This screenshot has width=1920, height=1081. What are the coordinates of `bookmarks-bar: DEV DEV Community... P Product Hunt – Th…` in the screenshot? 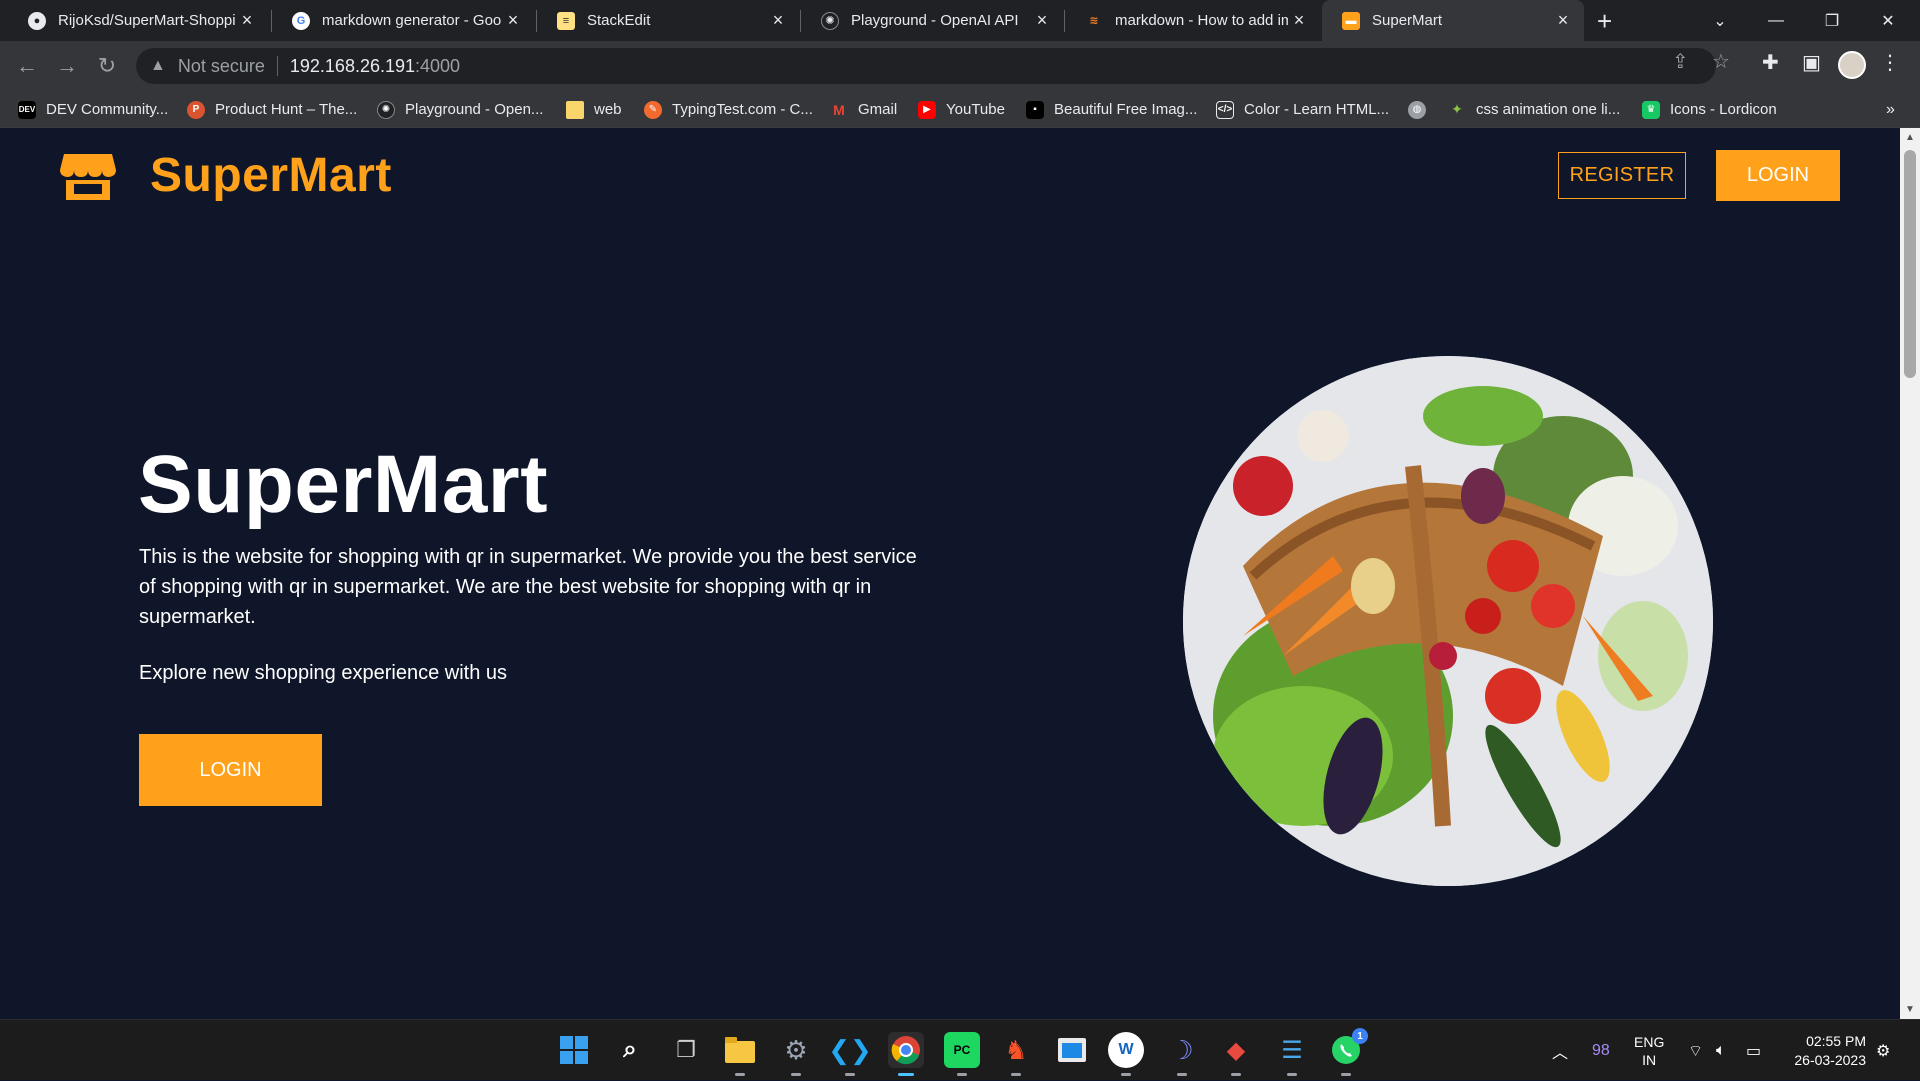 It's located at (960, 109).